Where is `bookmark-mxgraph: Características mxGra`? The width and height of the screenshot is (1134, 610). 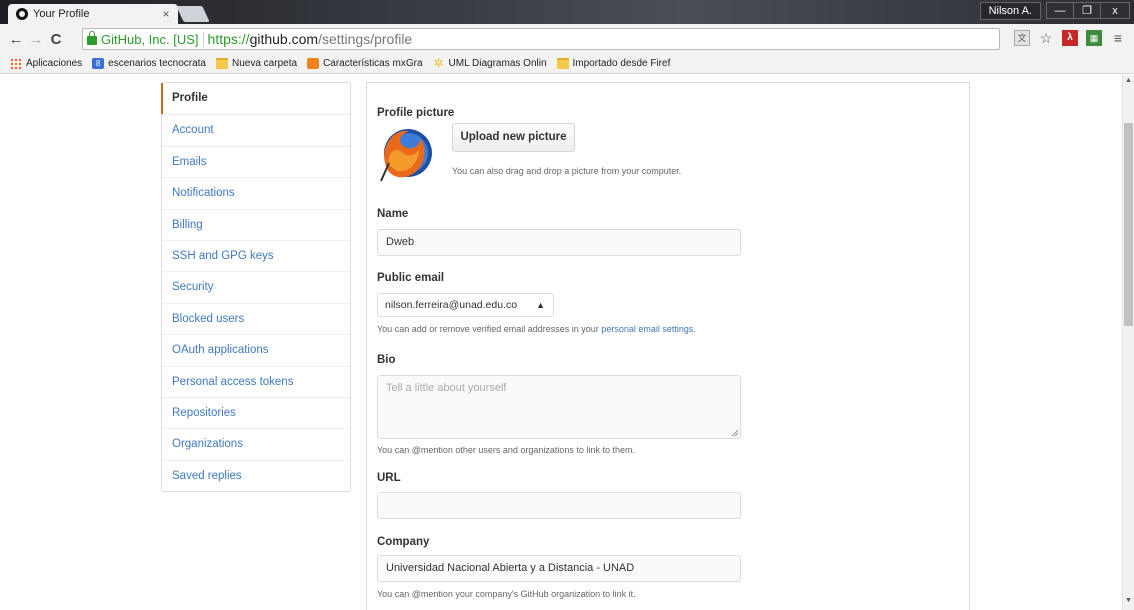
bookmark-mxgraph: Características mxGra is located at coordinates (365, 63).